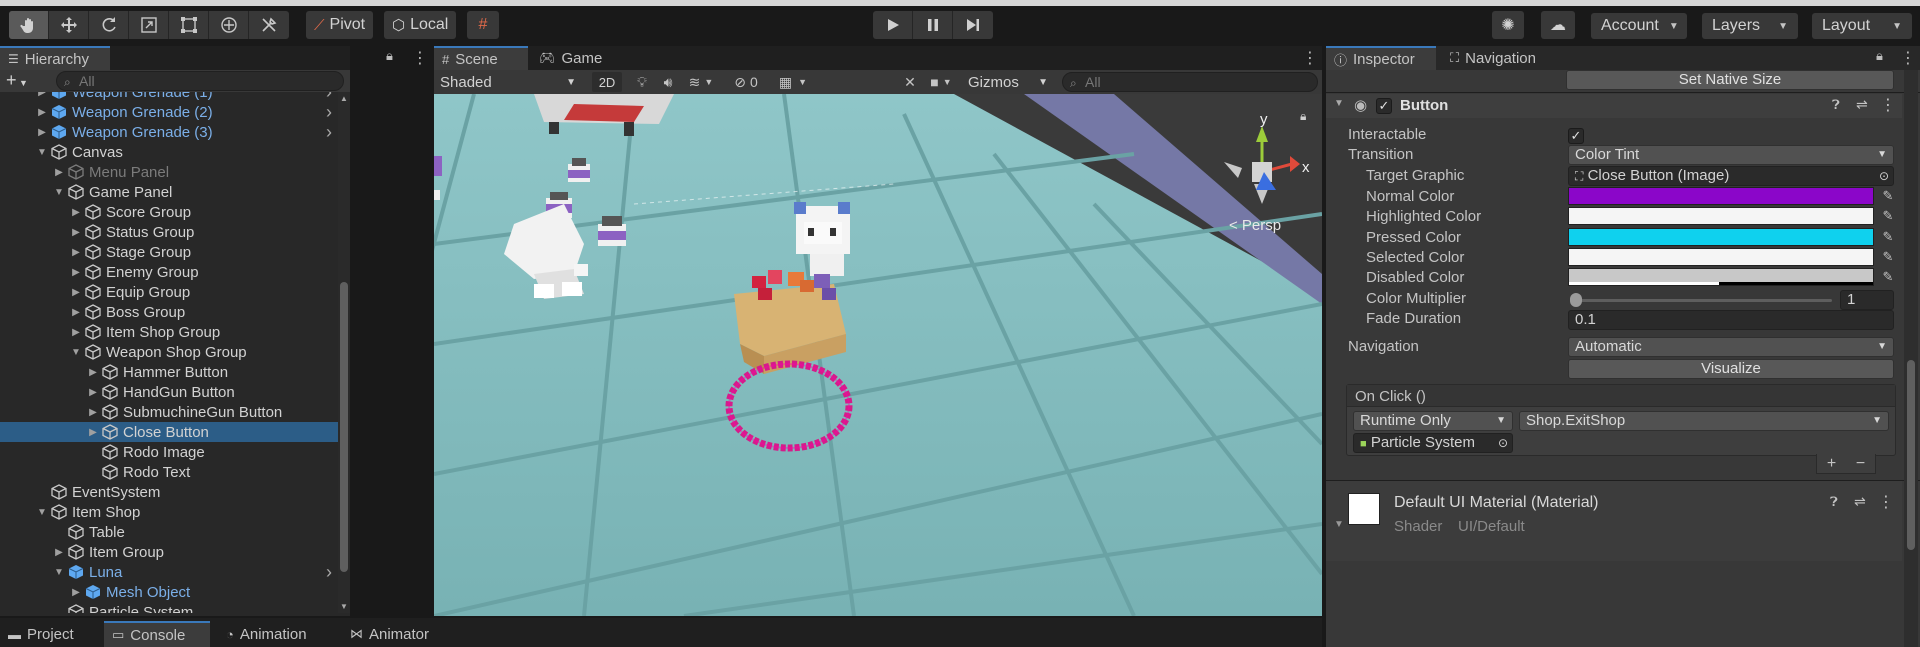 Image resolution: width=1920 pixels, height=647 pixels. Describe the element at coordinates (941, 82) in the screenshot. I see `camera-dropdown-icon: ■ ▼` at that location.